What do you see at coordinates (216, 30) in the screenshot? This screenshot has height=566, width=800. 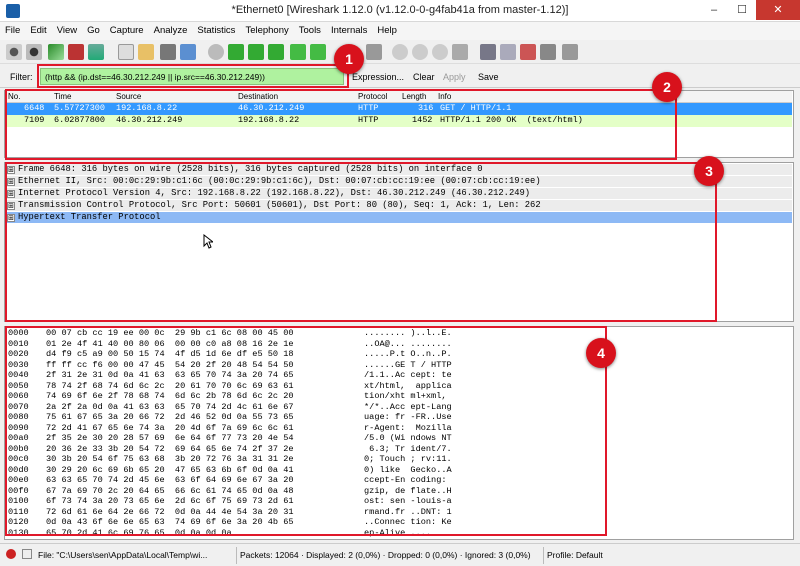 I see `menu-statistics: Statistics` at bounding box center [216, 30].